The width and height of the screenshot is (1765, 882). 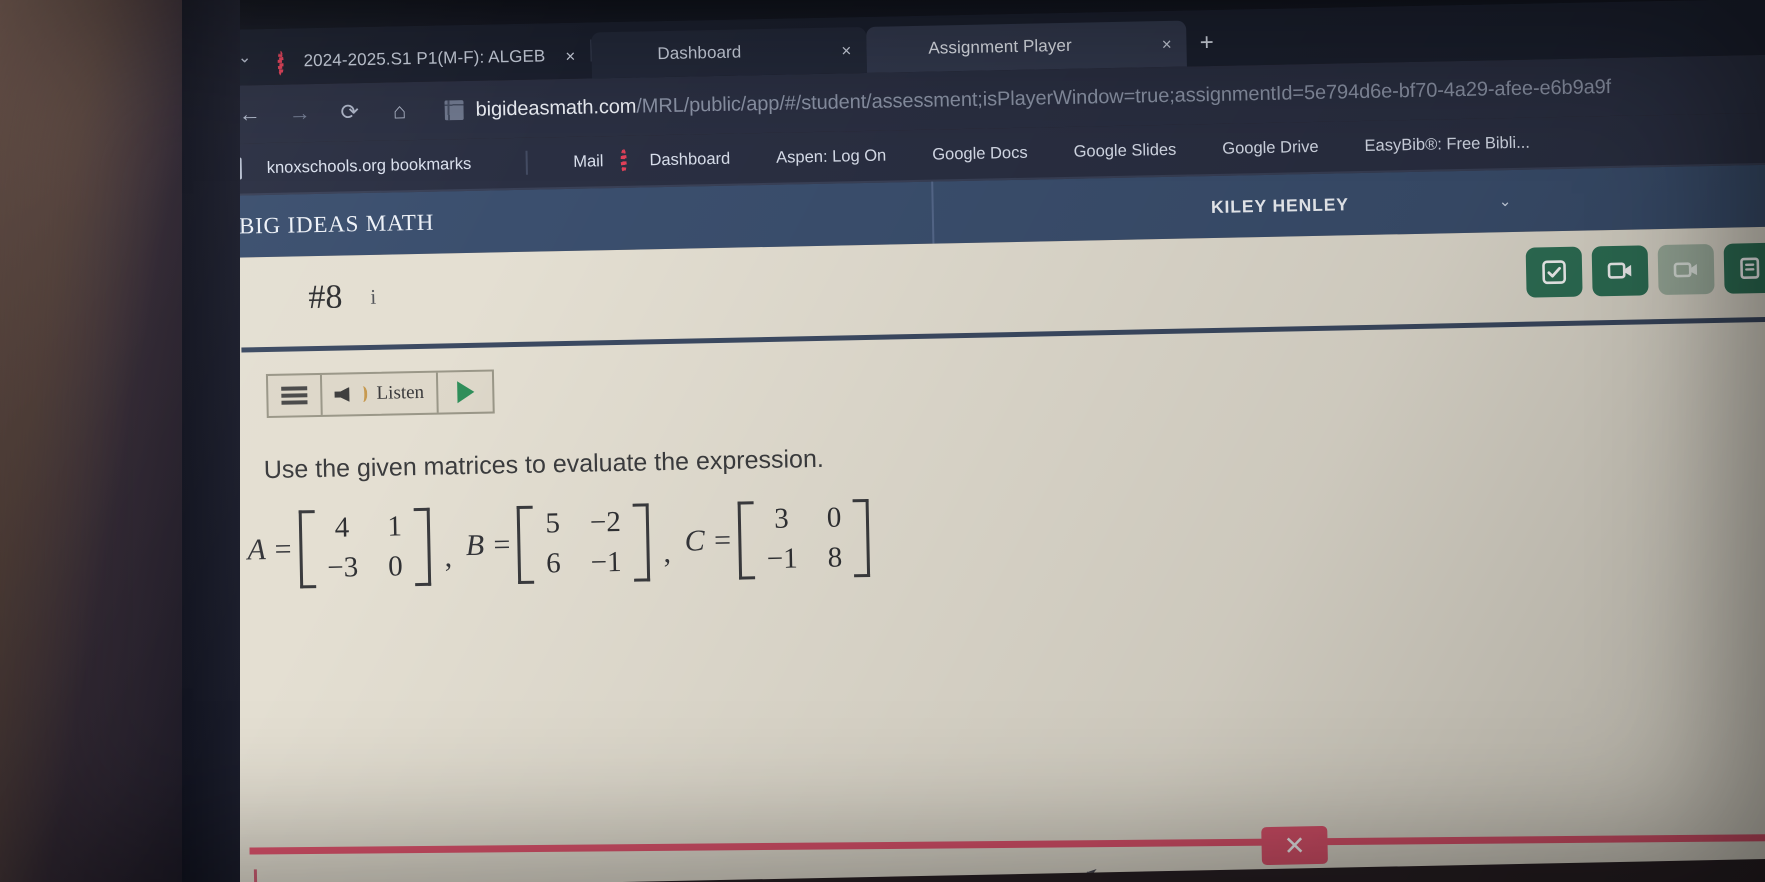 I want to click on bookmark-label: Google Docs, so click(x=980, y=153).